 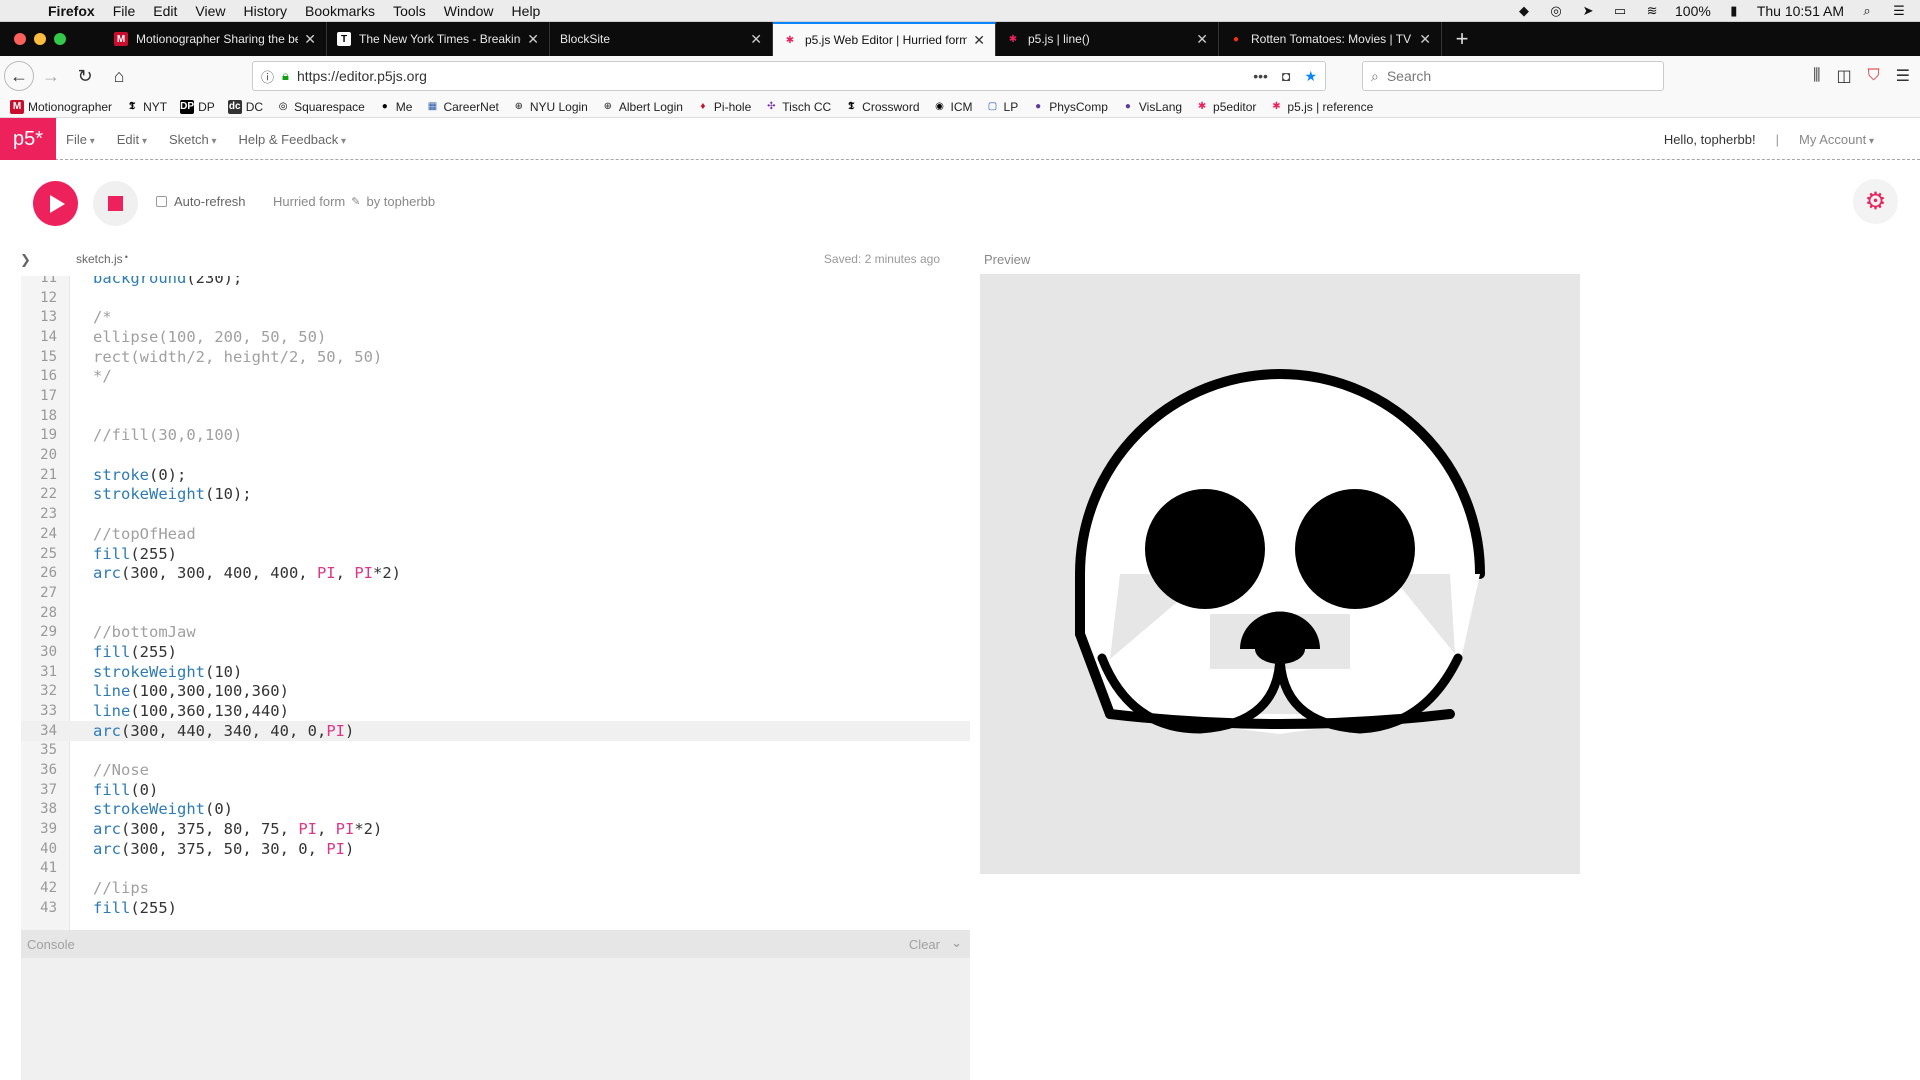 I want to click on sidebar-icon: ◫, so click(x=1844, y=76).